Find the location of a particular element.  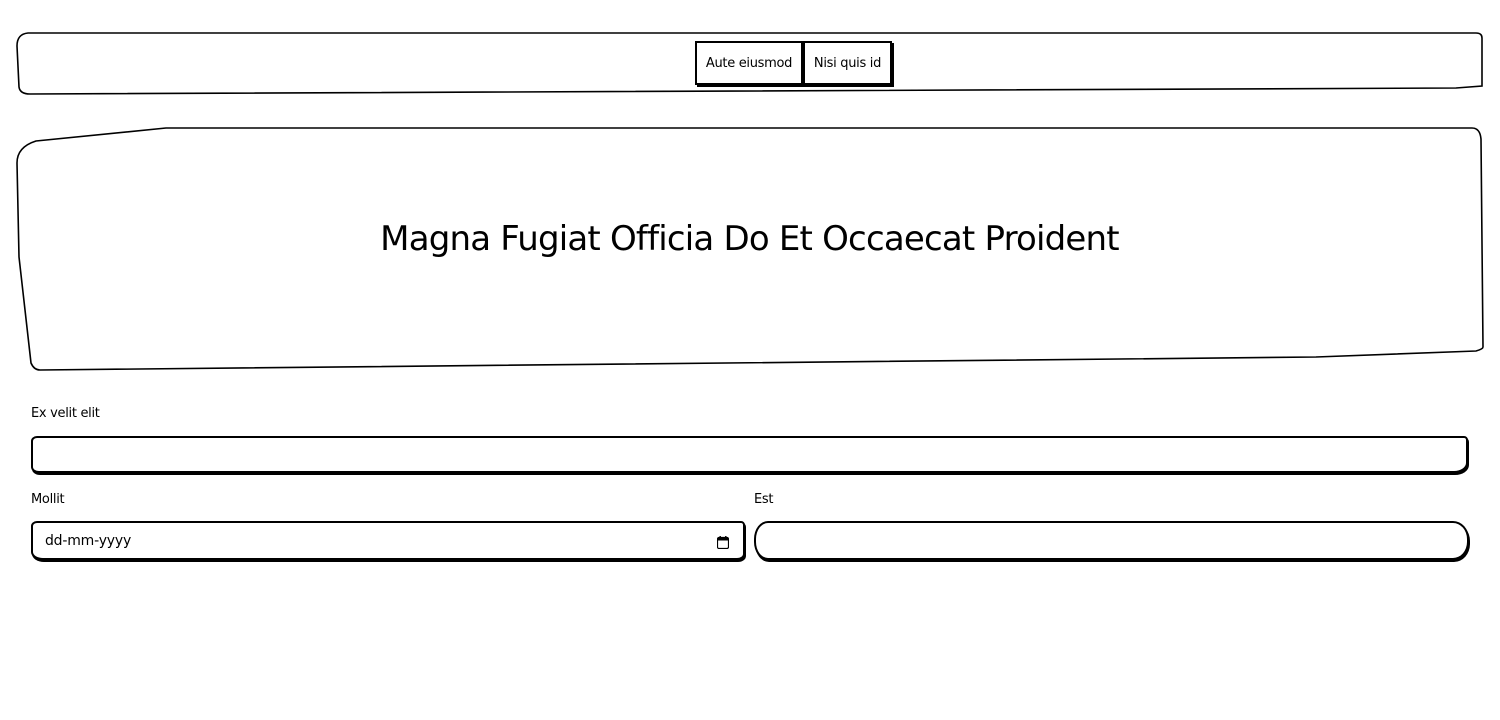

date-placeholder: dd-mm-yyyy is located at coordinates (375, 541).